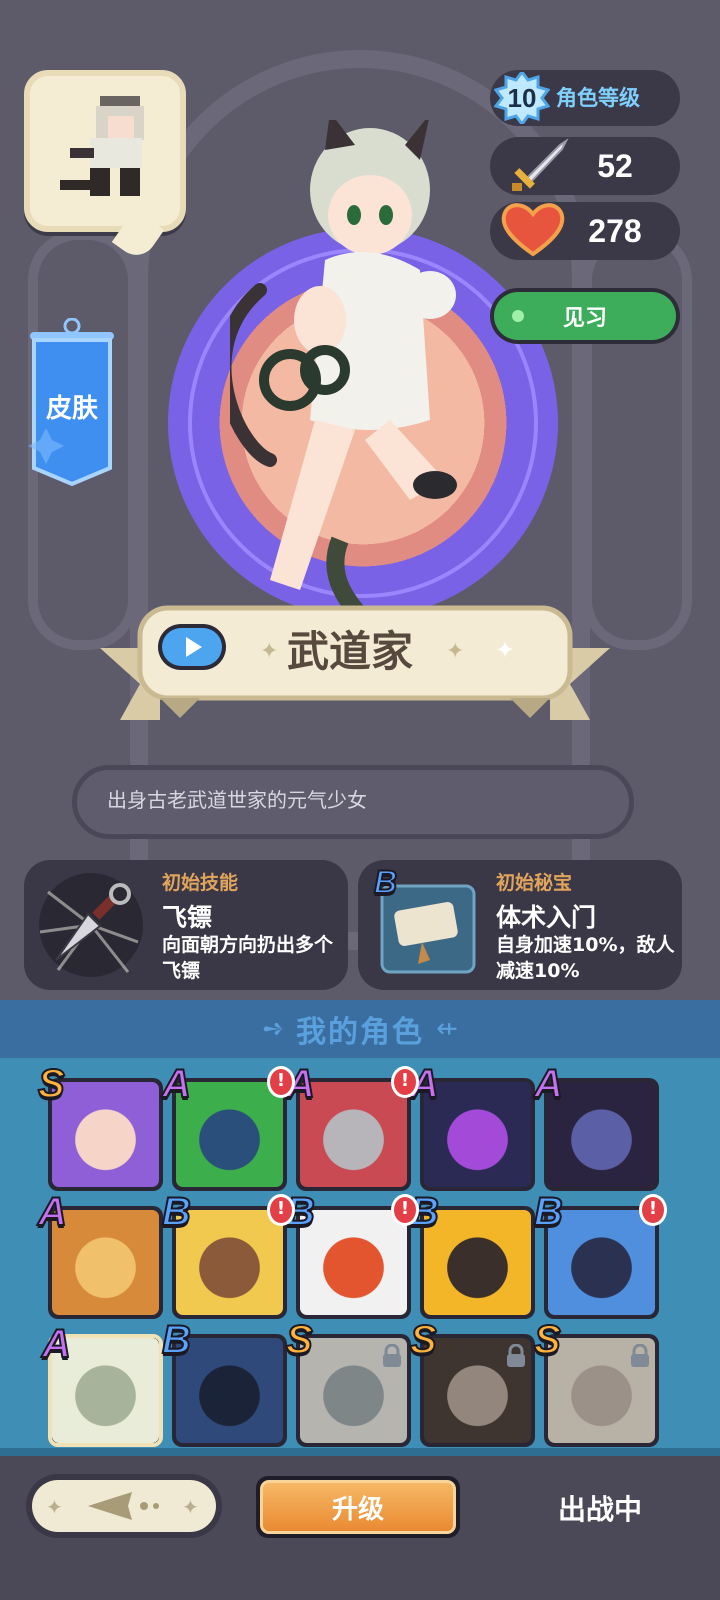 This screenshot has height=1600, width=720. Describe the element at coordinates (599, 1509) in the screenshot. I see `deployed-status: 出战中` at that location.